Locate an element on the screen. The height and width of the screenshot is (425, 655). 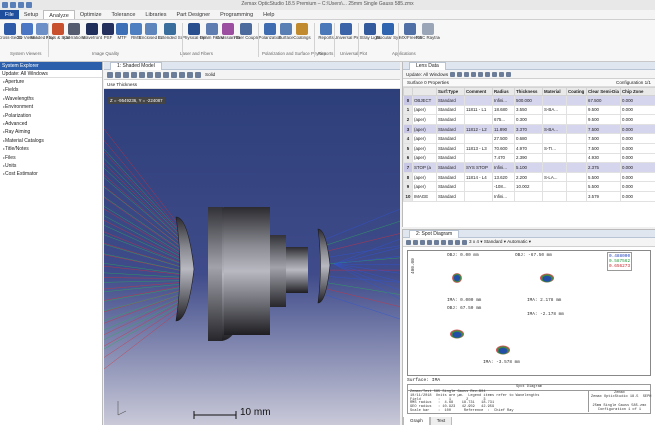
ribbon-button-reports: Reports is located at coordinates (326, 32).